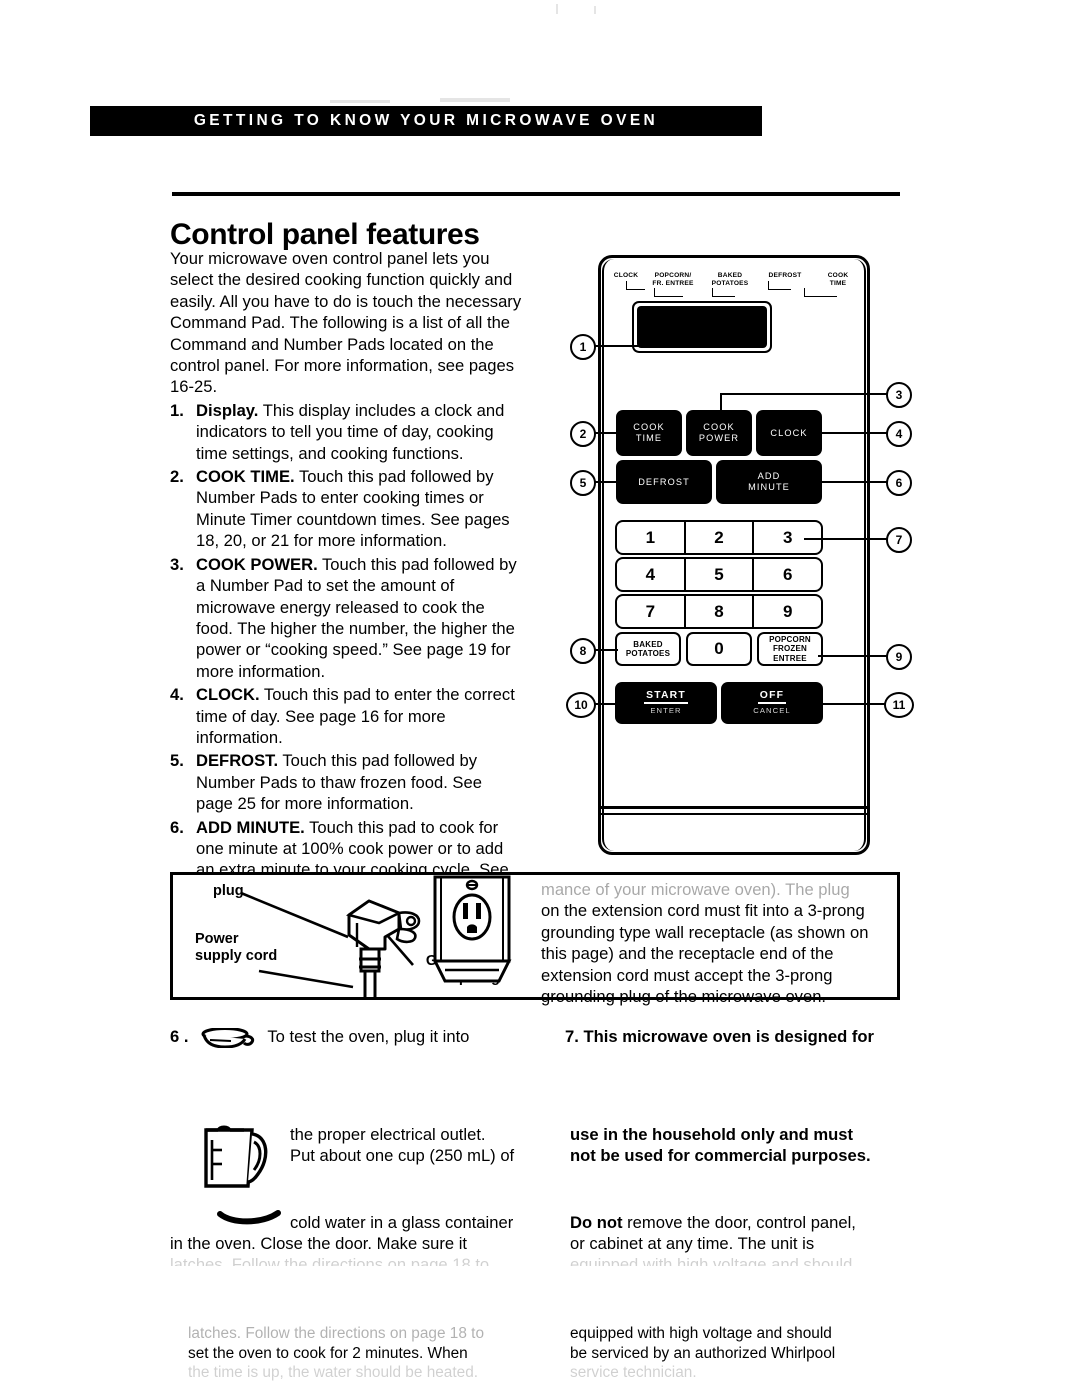  What do you see at coordinates (779, 285) in the screenshot?
I see `indicator-tick-defrost` at bounding box center [779, 285].